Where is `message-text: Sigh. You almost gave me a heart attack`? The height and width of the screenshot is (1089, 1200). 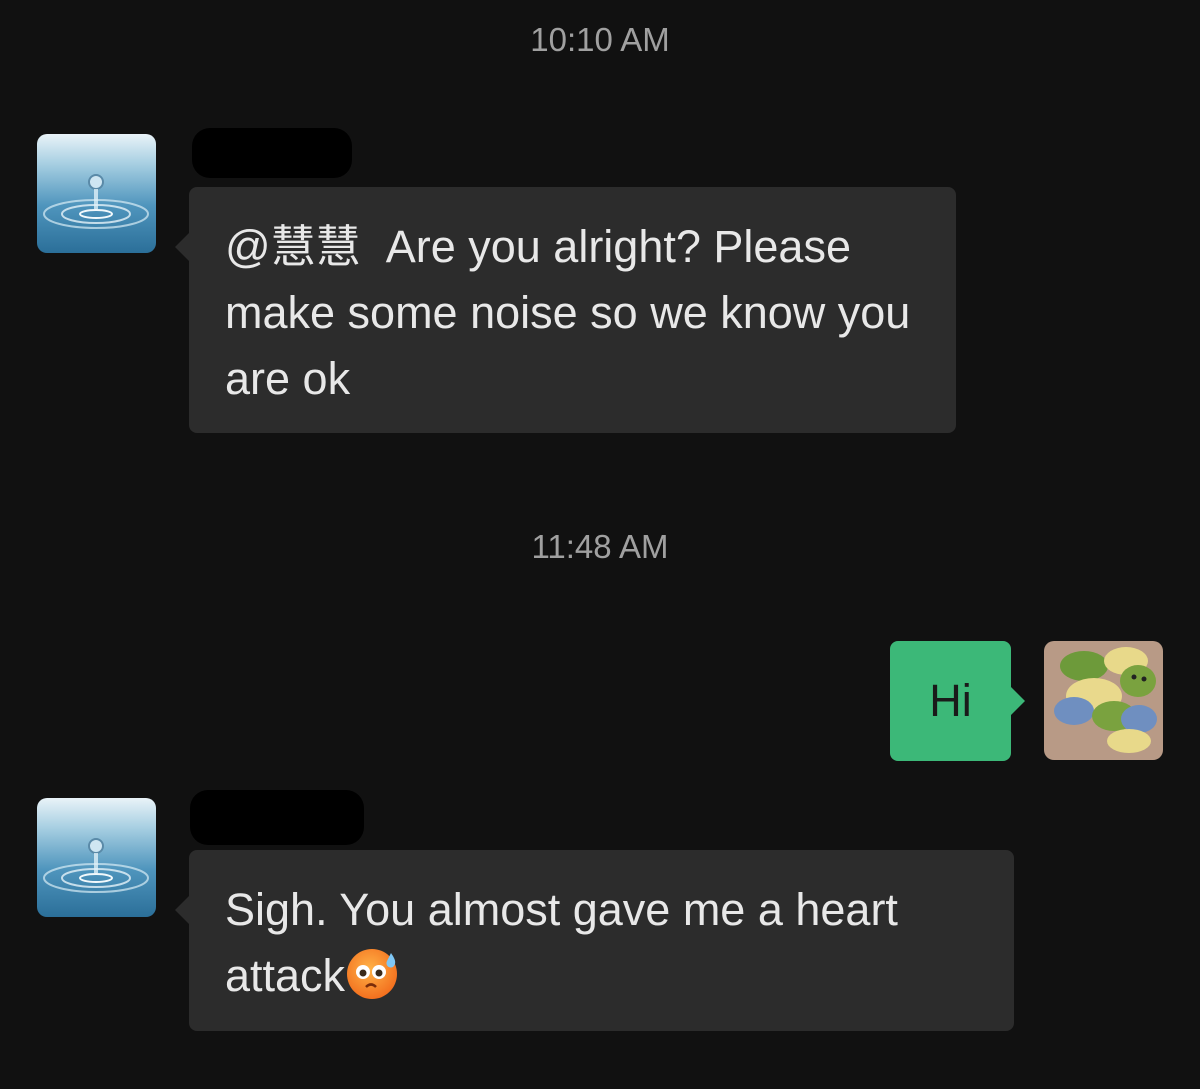
message-text: Sigh. You almost gave me a heart attack is located at coordinates (561, 942).